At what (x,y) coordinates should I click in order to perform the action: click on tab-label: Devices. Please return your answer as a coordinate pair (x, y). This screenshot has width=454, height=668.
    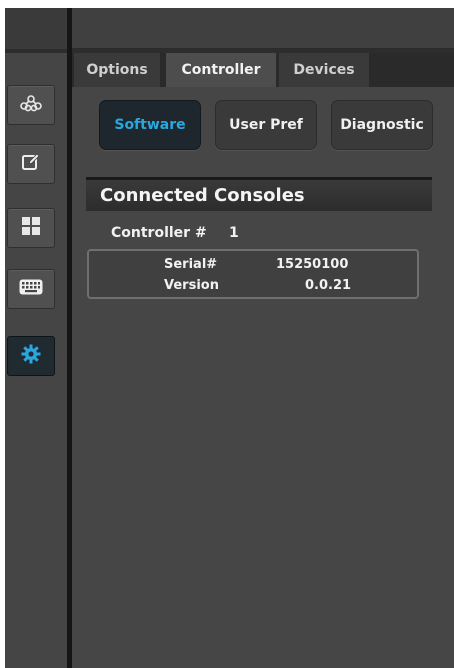
    Looking at the image, I should click on (324, 70).